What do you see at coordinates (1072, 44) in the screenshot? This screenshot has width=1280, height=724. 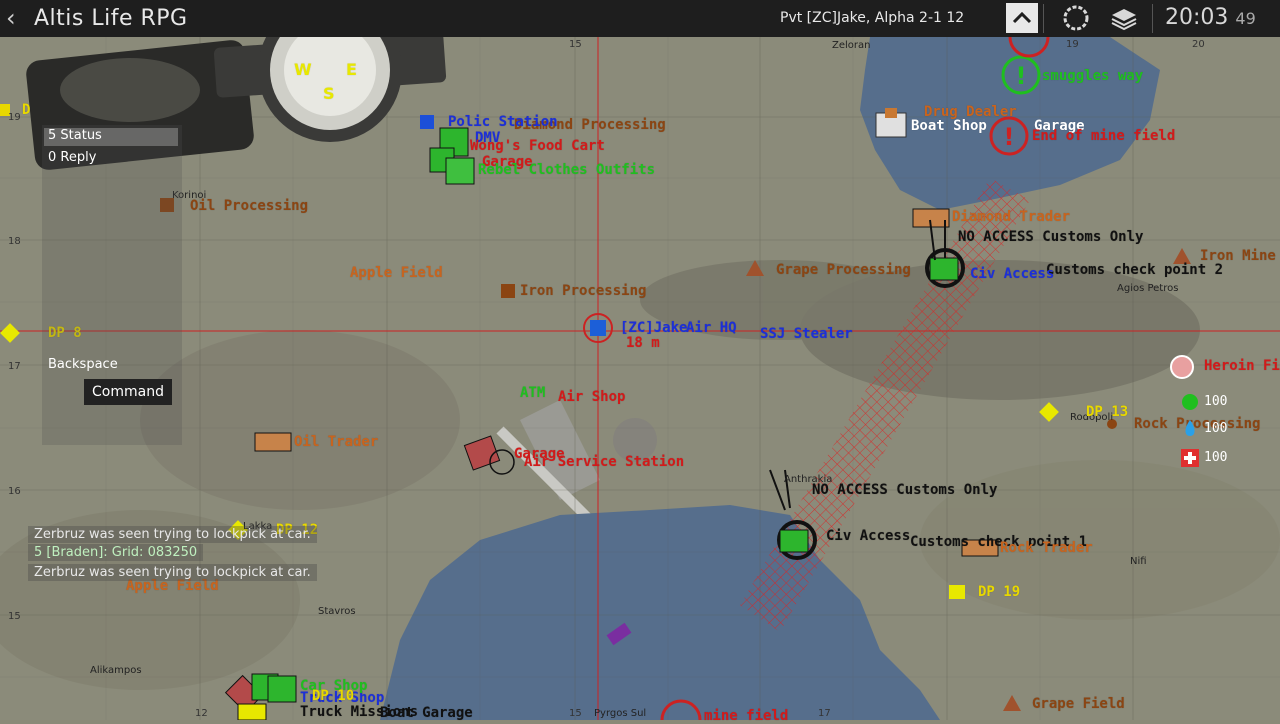 I see `grid-top-19: 19` at bounding box center [1072, 44].